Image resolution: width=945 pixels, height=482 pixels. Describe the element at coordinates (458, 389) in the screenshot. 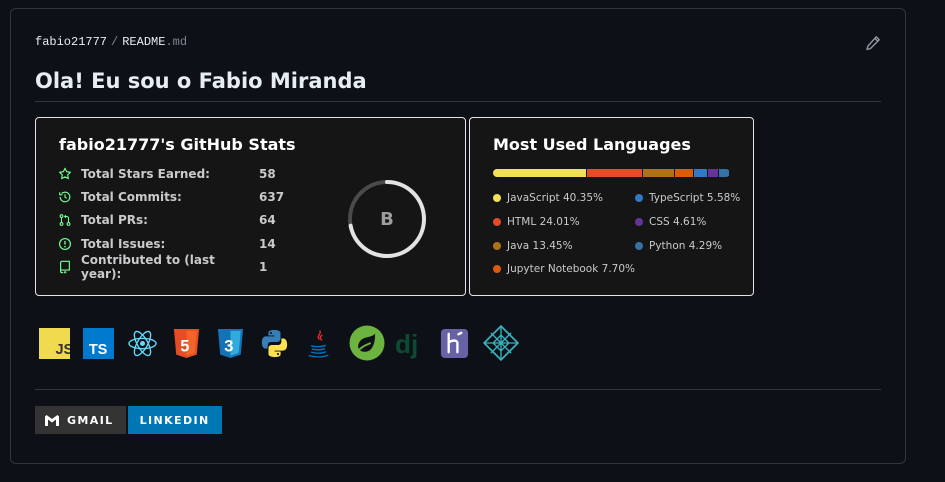

I see `section-divider` at that location.